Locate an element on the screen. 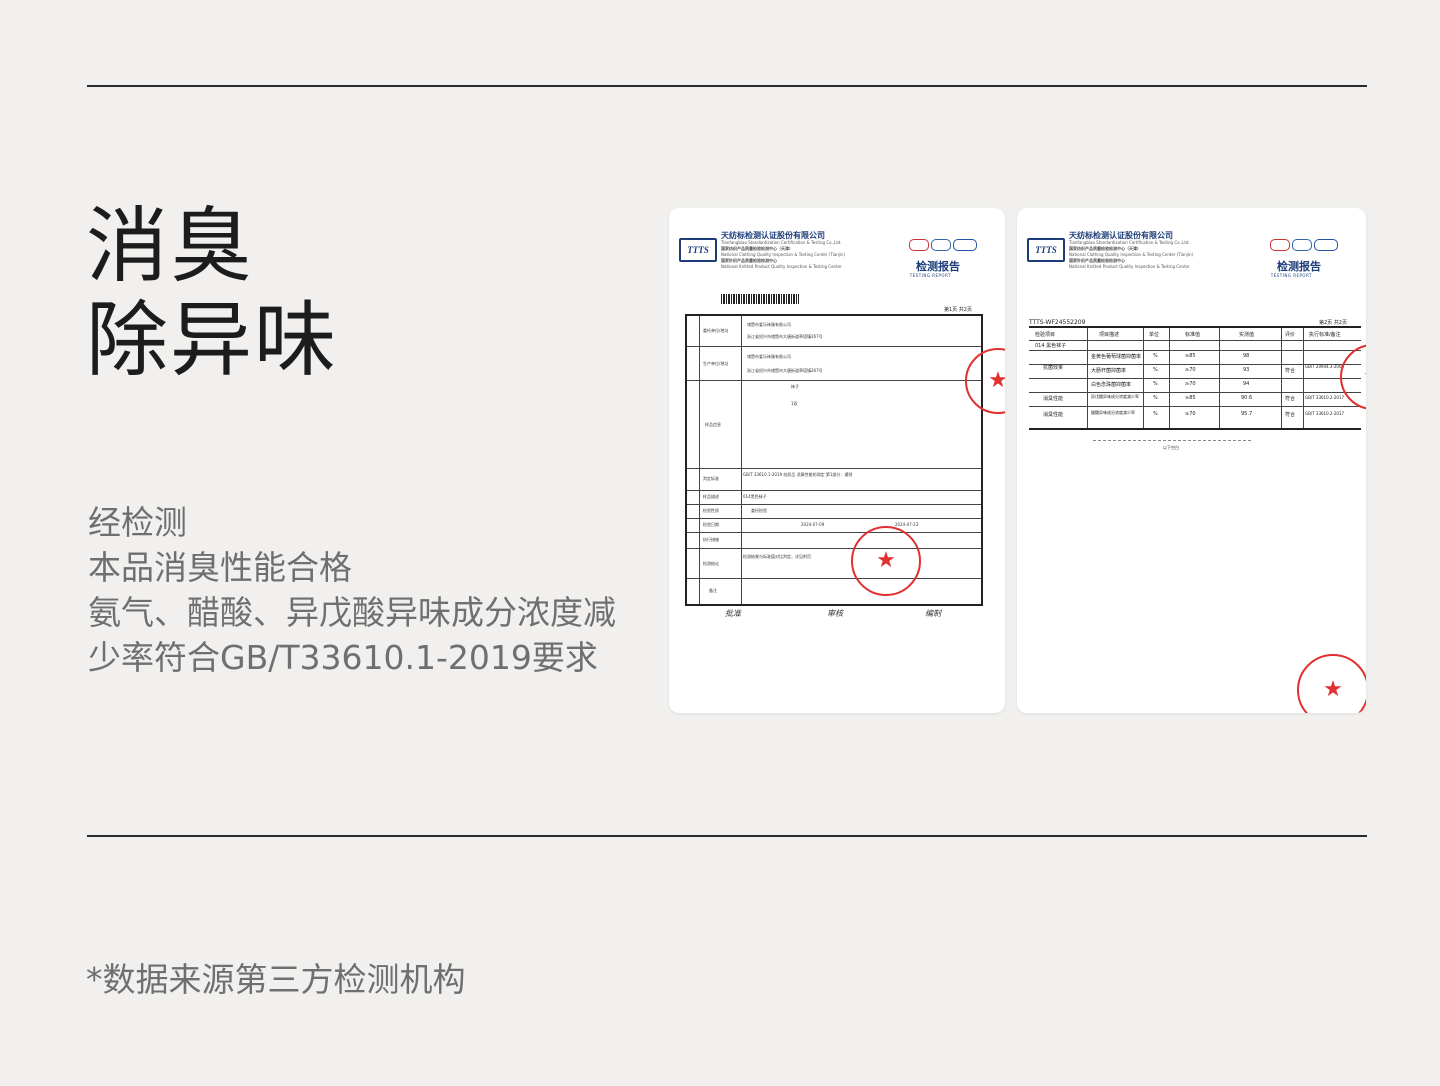  label-sample-desc: 样品描述 is located at coordinates (711, 496).